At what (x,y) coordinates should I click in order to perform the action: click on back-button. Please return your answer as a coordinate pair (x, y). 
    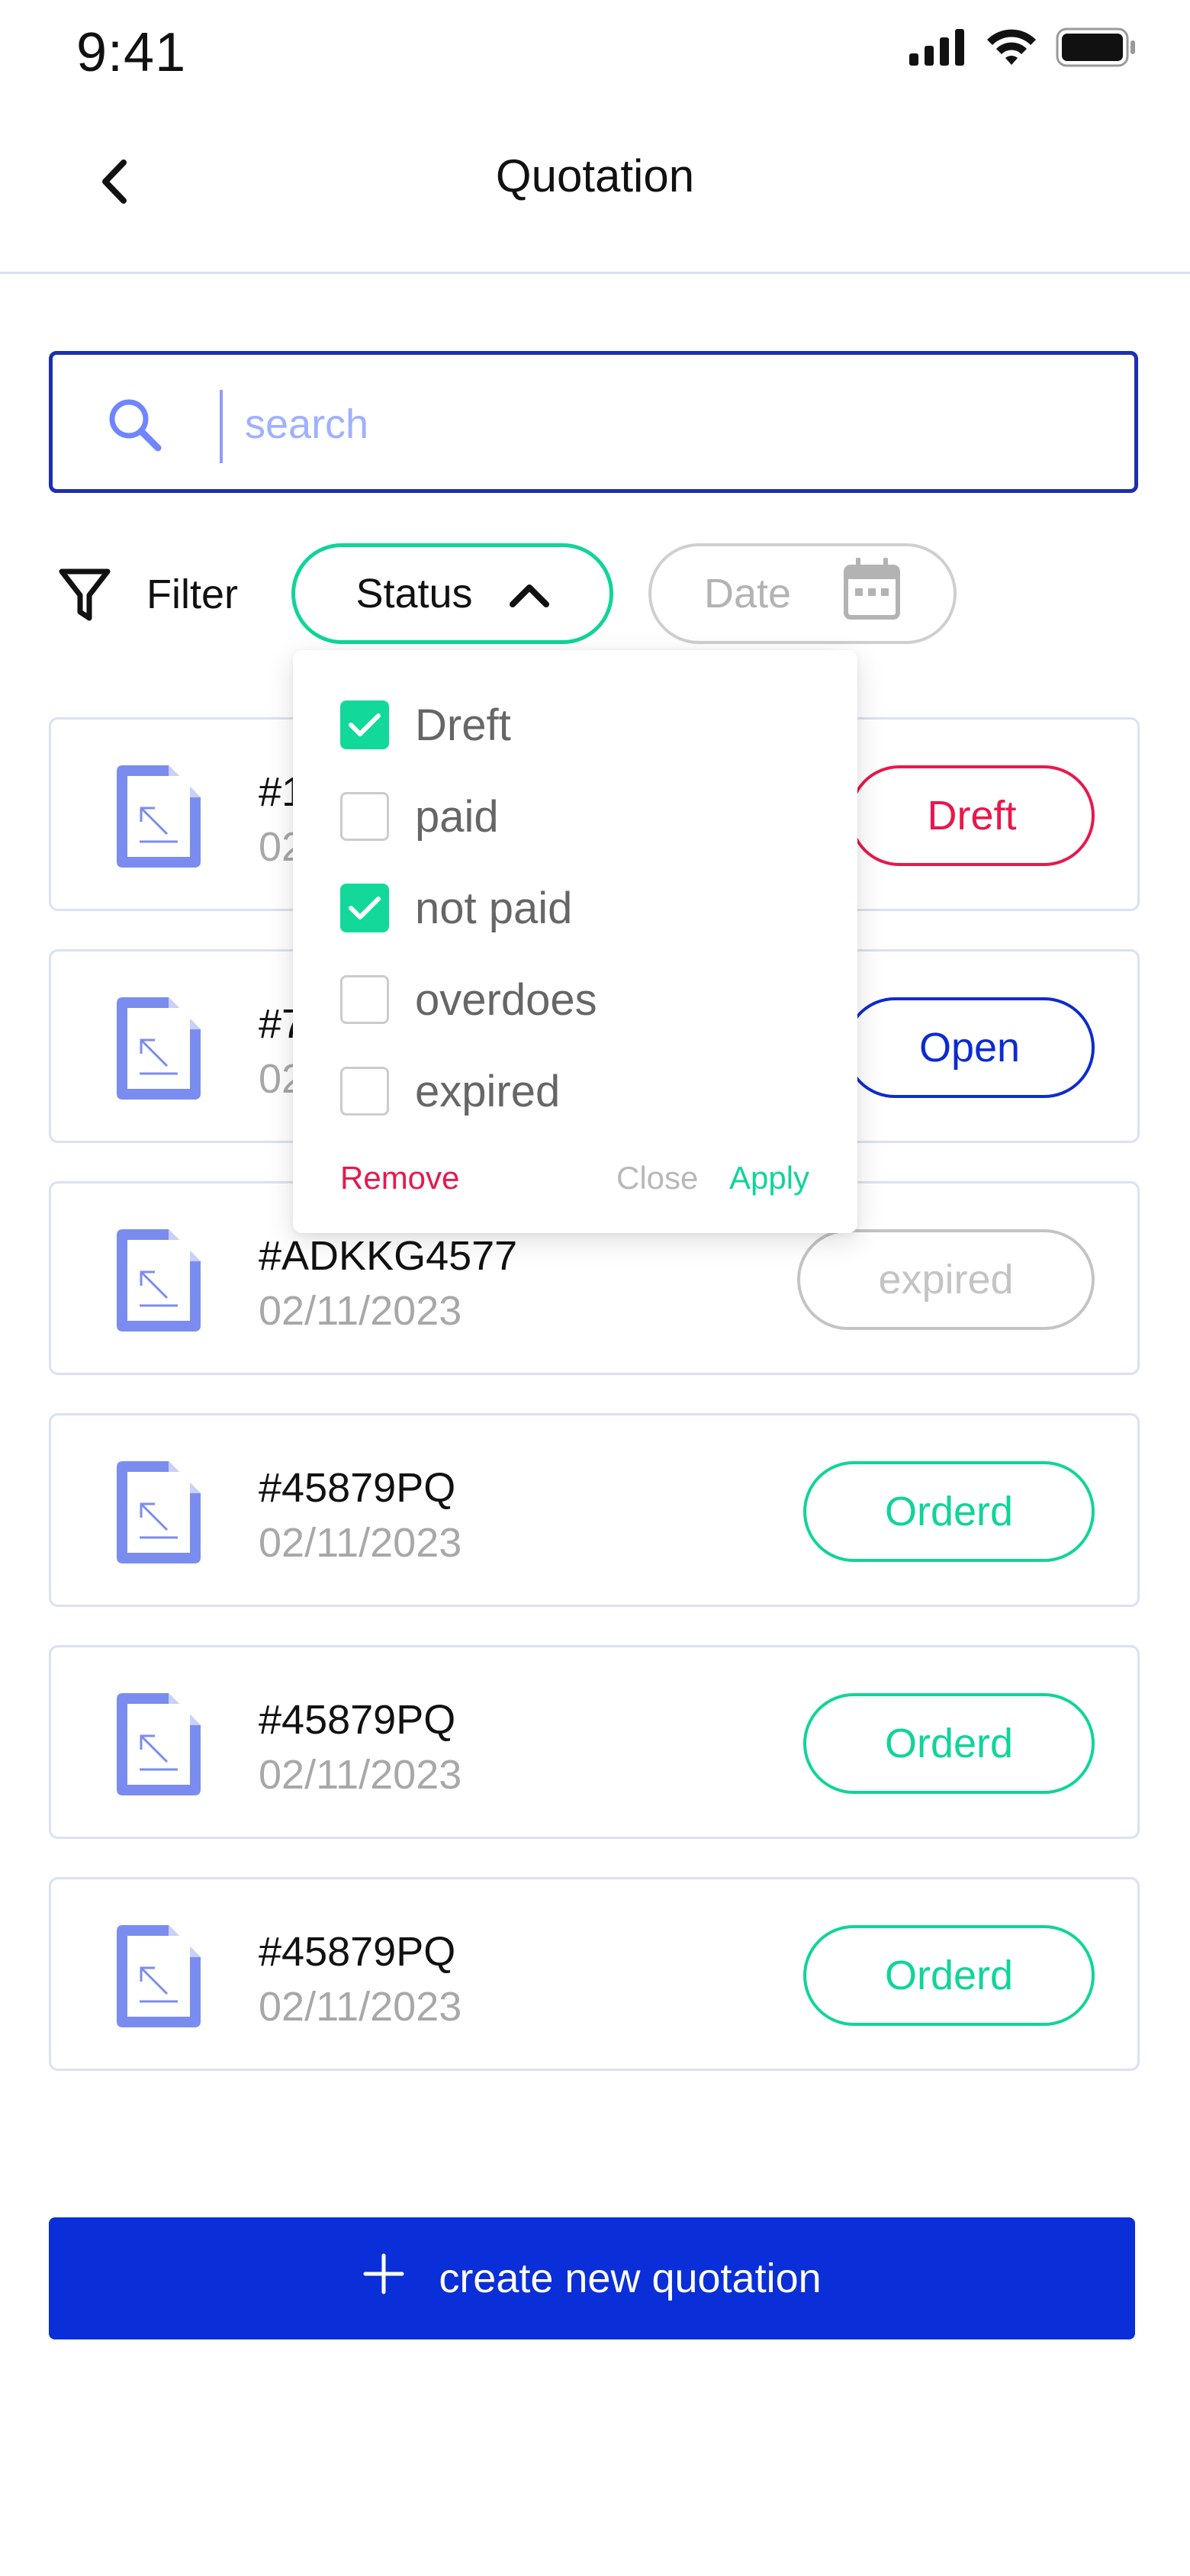
    Looking at the image, I should click on (114, 183).